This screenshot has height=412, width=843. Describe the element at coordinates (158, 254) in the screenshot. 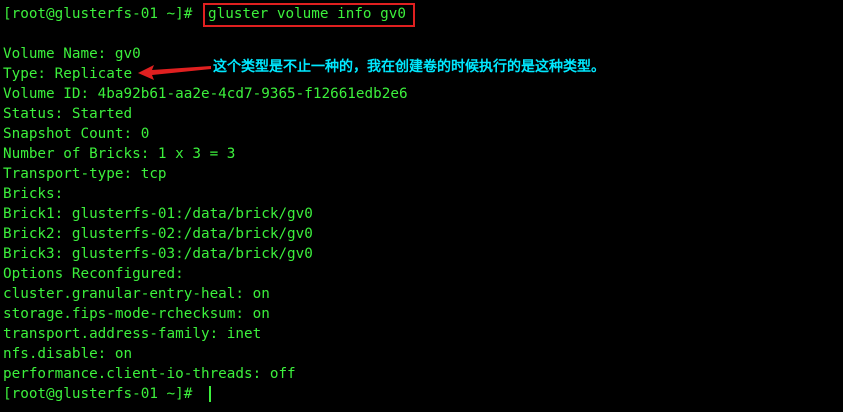

I see `output-line-brick3: Brick3: glusterfs-03:/data/brick/gv0` at that location.